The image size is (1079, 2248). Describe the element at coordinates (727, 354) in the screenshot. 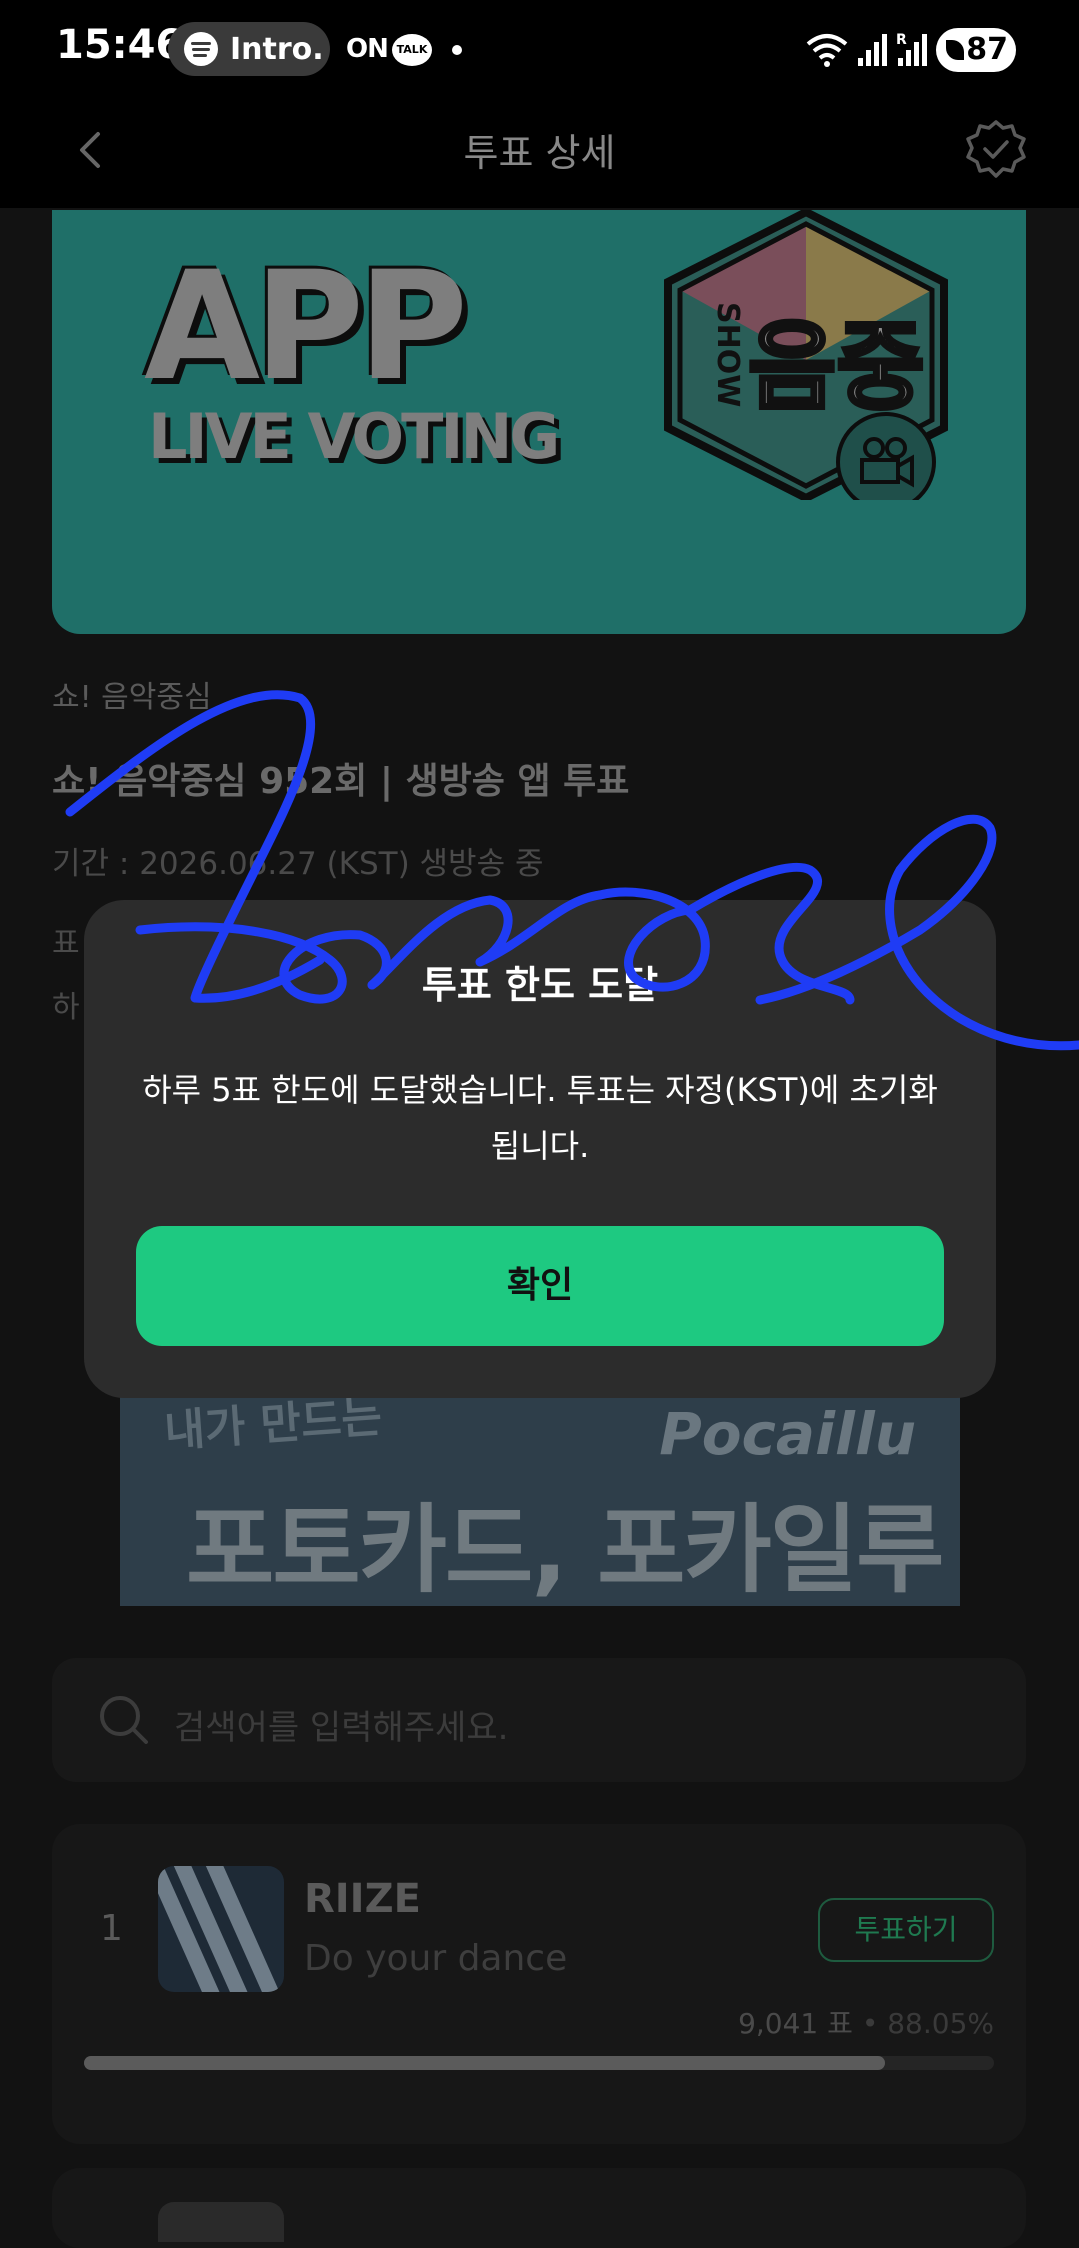

I see `logo-side-text: SHOW` at that location.